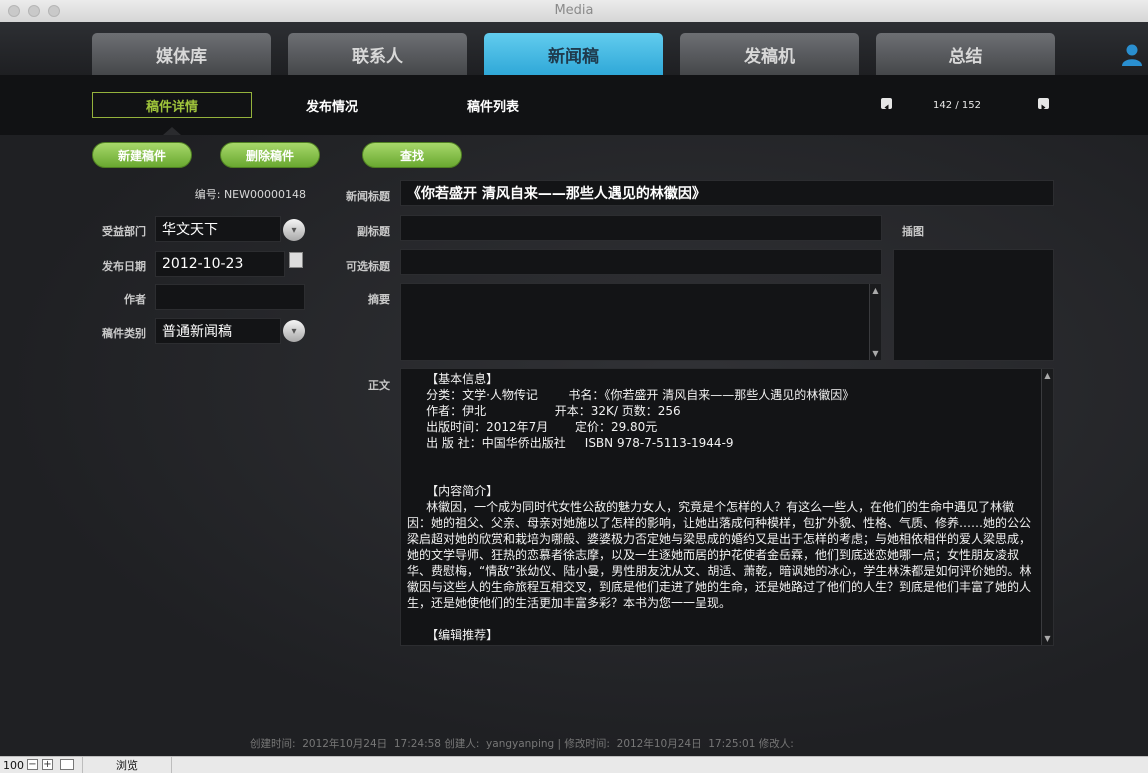  What do you see at coordinates (13, 765) in the screenshot?
I see `zoom-level: 100` at bounding box center [13, 765].